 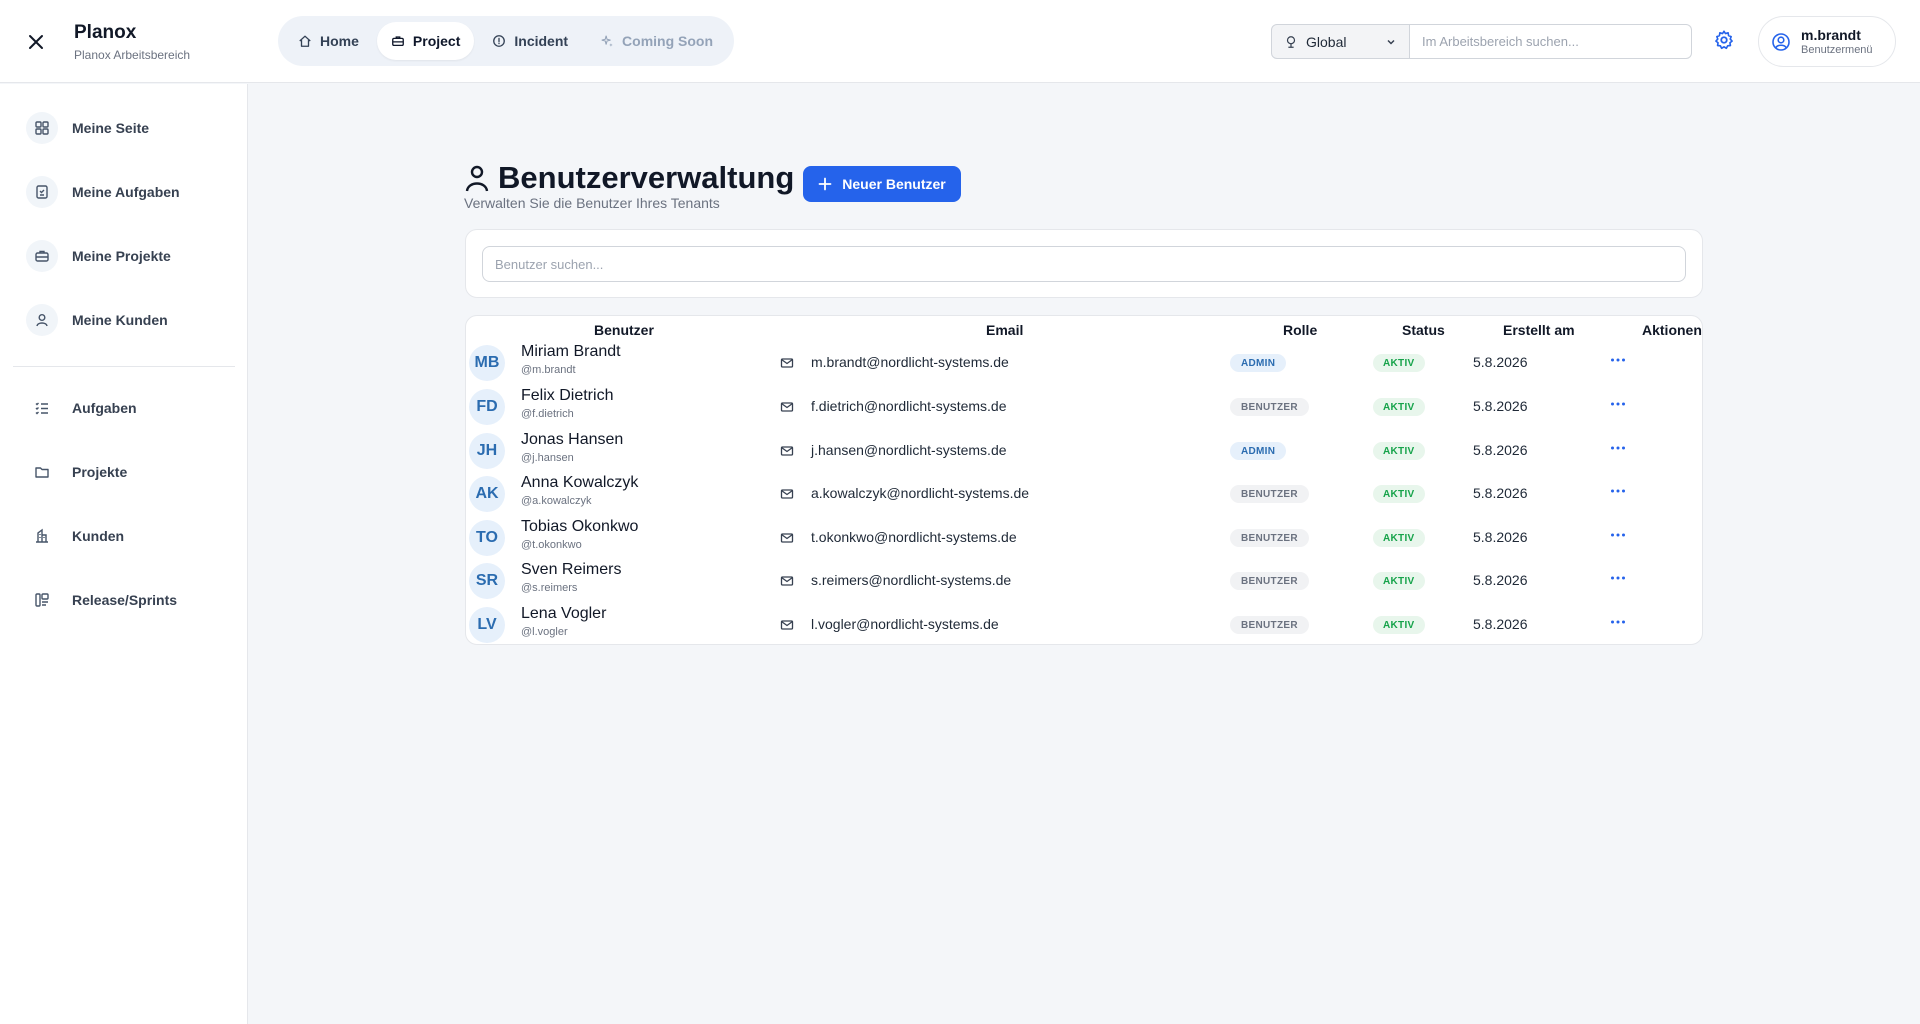 I want to click on avatar: JH, so click(x=487, y=451).